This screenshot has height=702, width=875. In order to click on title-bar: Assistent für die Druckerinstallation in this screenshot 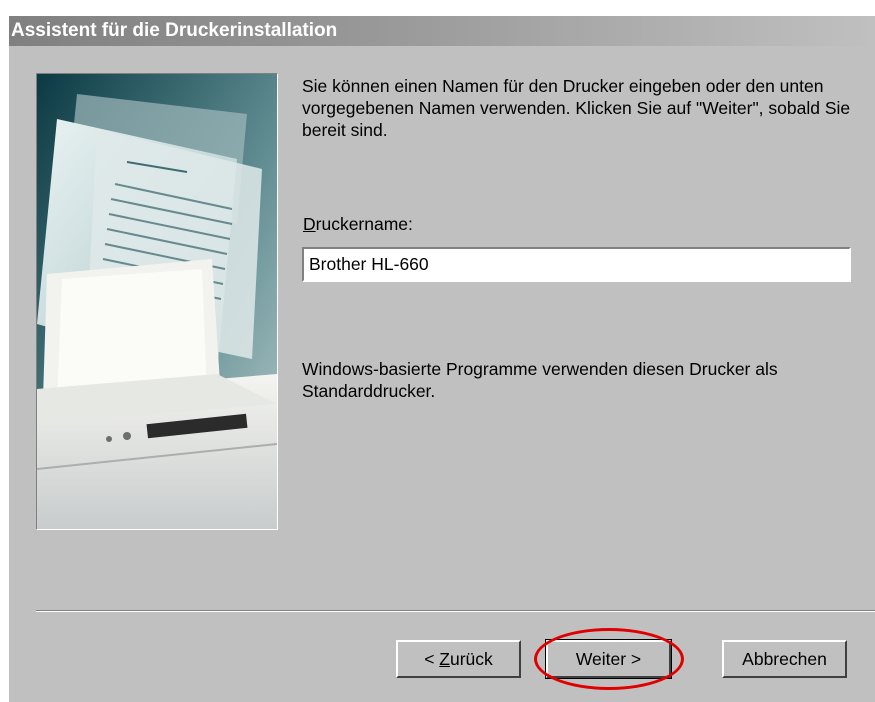, I will do `click(442, 31)`.